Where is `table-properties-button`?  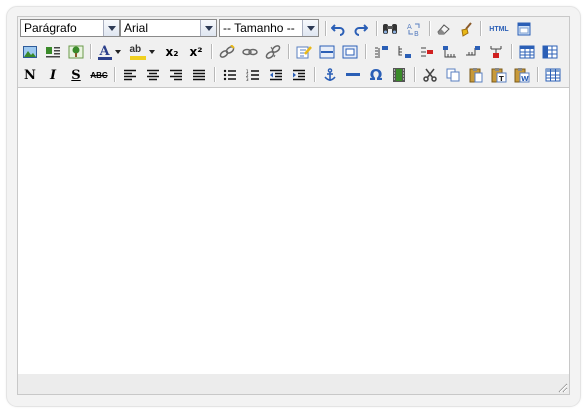 table-properties-button is located at coordinates (527, 52).